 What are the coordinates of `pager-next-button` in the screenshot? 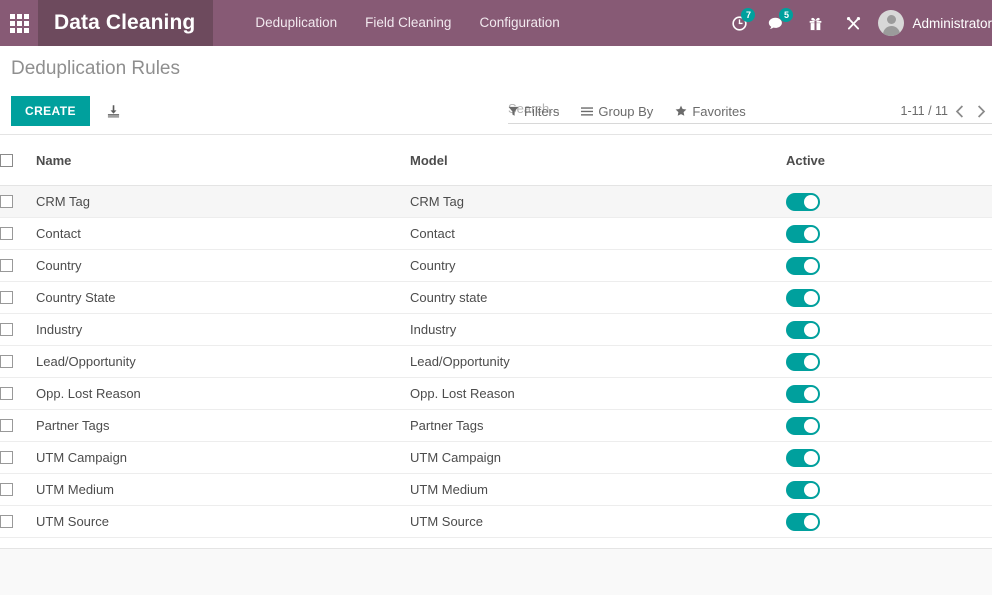 It's located at (981, 111).